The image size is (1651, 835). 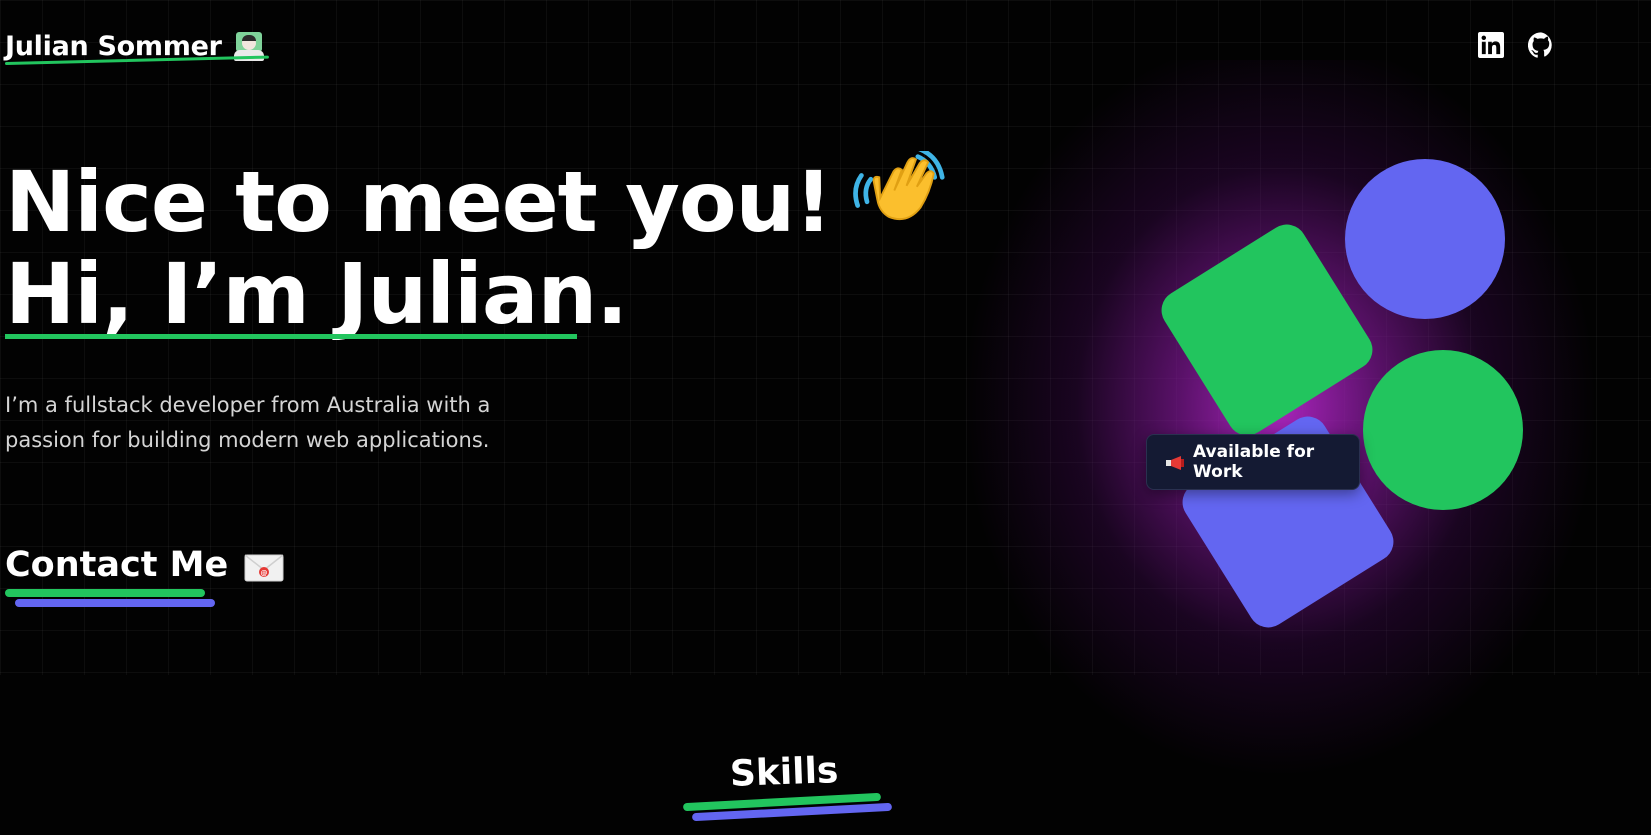 I want to click on skills-heading: Skills, so click(x=784, y=772).